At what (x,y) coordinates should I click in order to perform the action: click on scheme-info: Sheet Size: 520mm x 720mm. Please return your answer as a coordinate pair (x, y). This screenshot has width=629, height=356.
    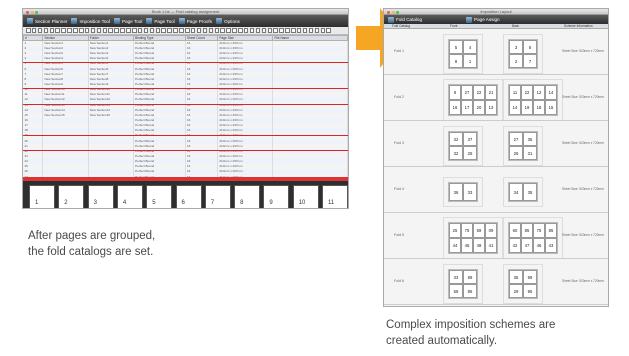
    Looking at the image, I should click on (583, 143).